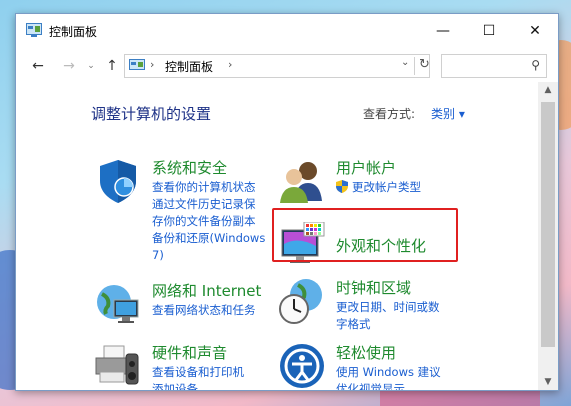  Describe the element at coordinates (118, 366) in the screenshot. I see `printer-icon` at that location.